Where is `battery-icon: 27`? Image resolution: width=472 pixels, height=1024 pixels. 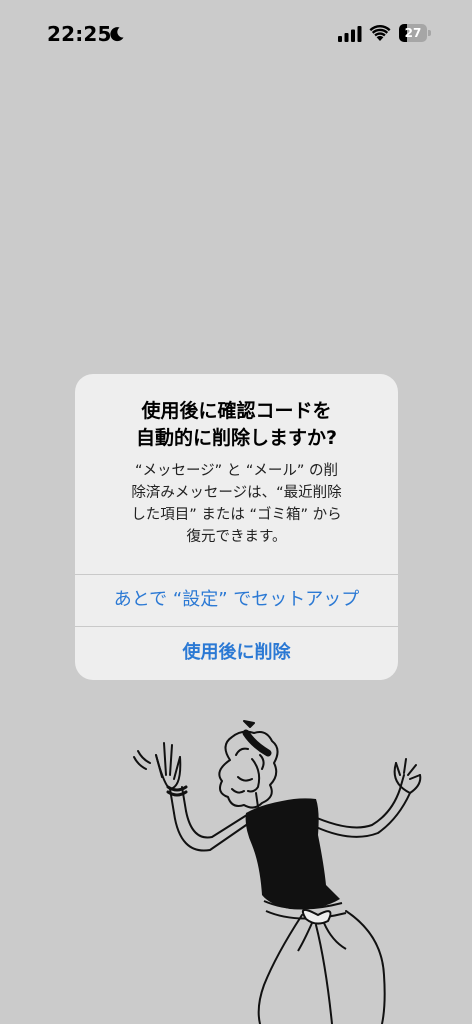
battery-icon: 27 is located at coordinates (415, 33).